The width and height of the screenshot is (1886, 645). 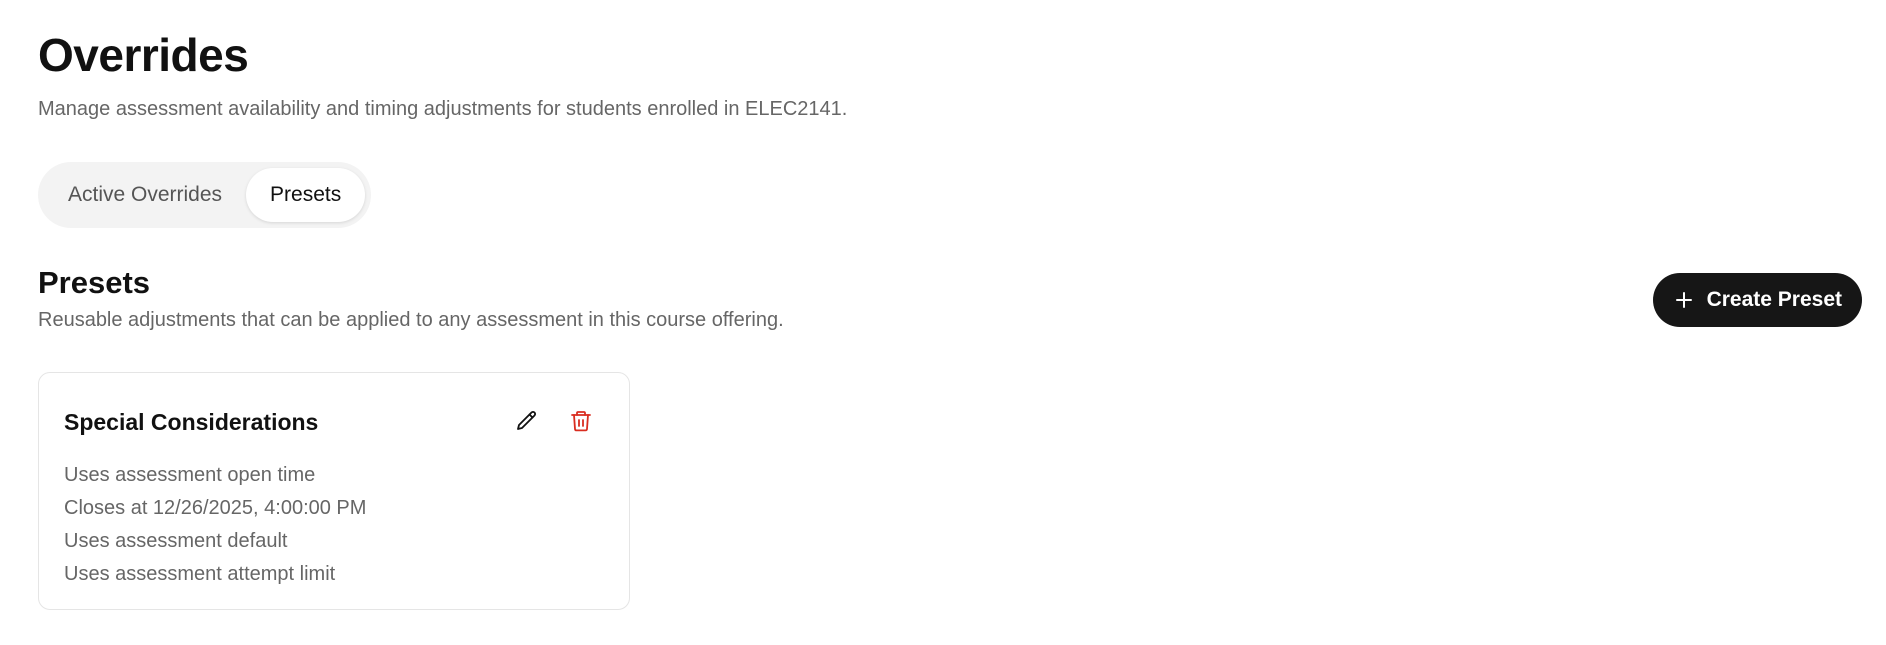 I want to click on create-preset-label: Create Preset, so click(x=1774, y=299).